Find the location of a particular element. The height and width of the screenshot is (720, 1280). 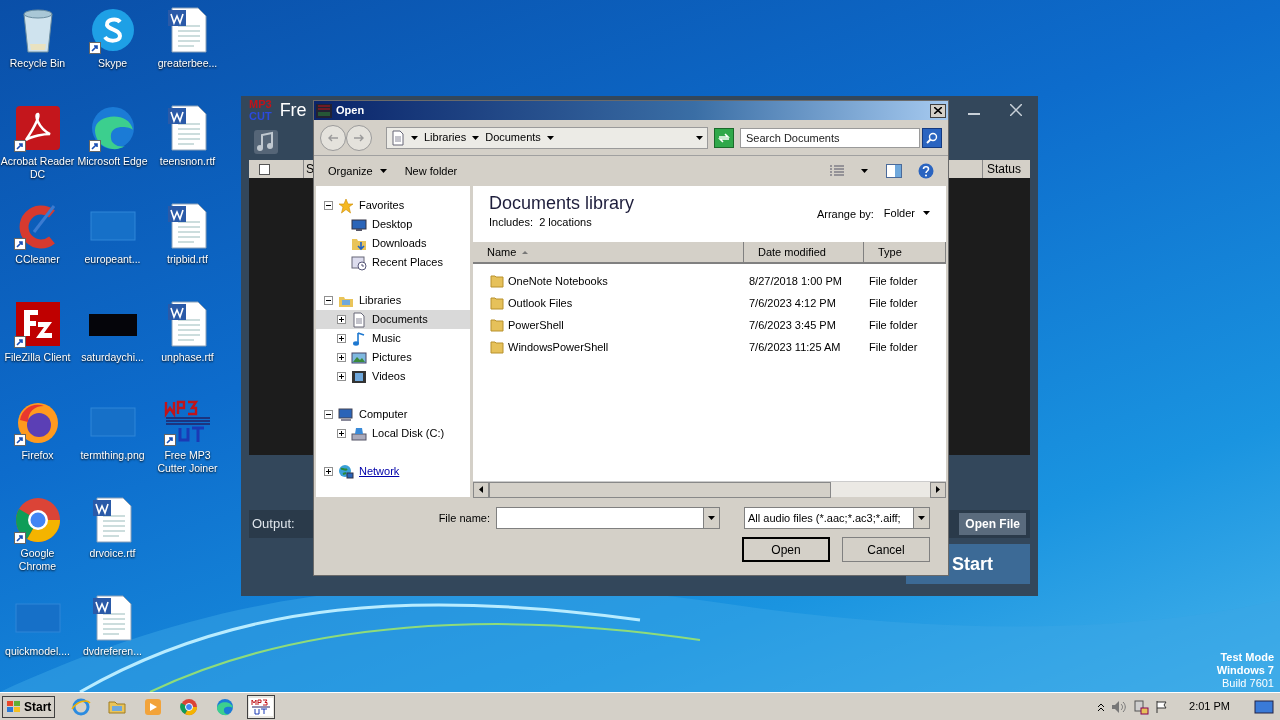

desktop-shortcut: Google Chrome is located at coordinates (37, 545).